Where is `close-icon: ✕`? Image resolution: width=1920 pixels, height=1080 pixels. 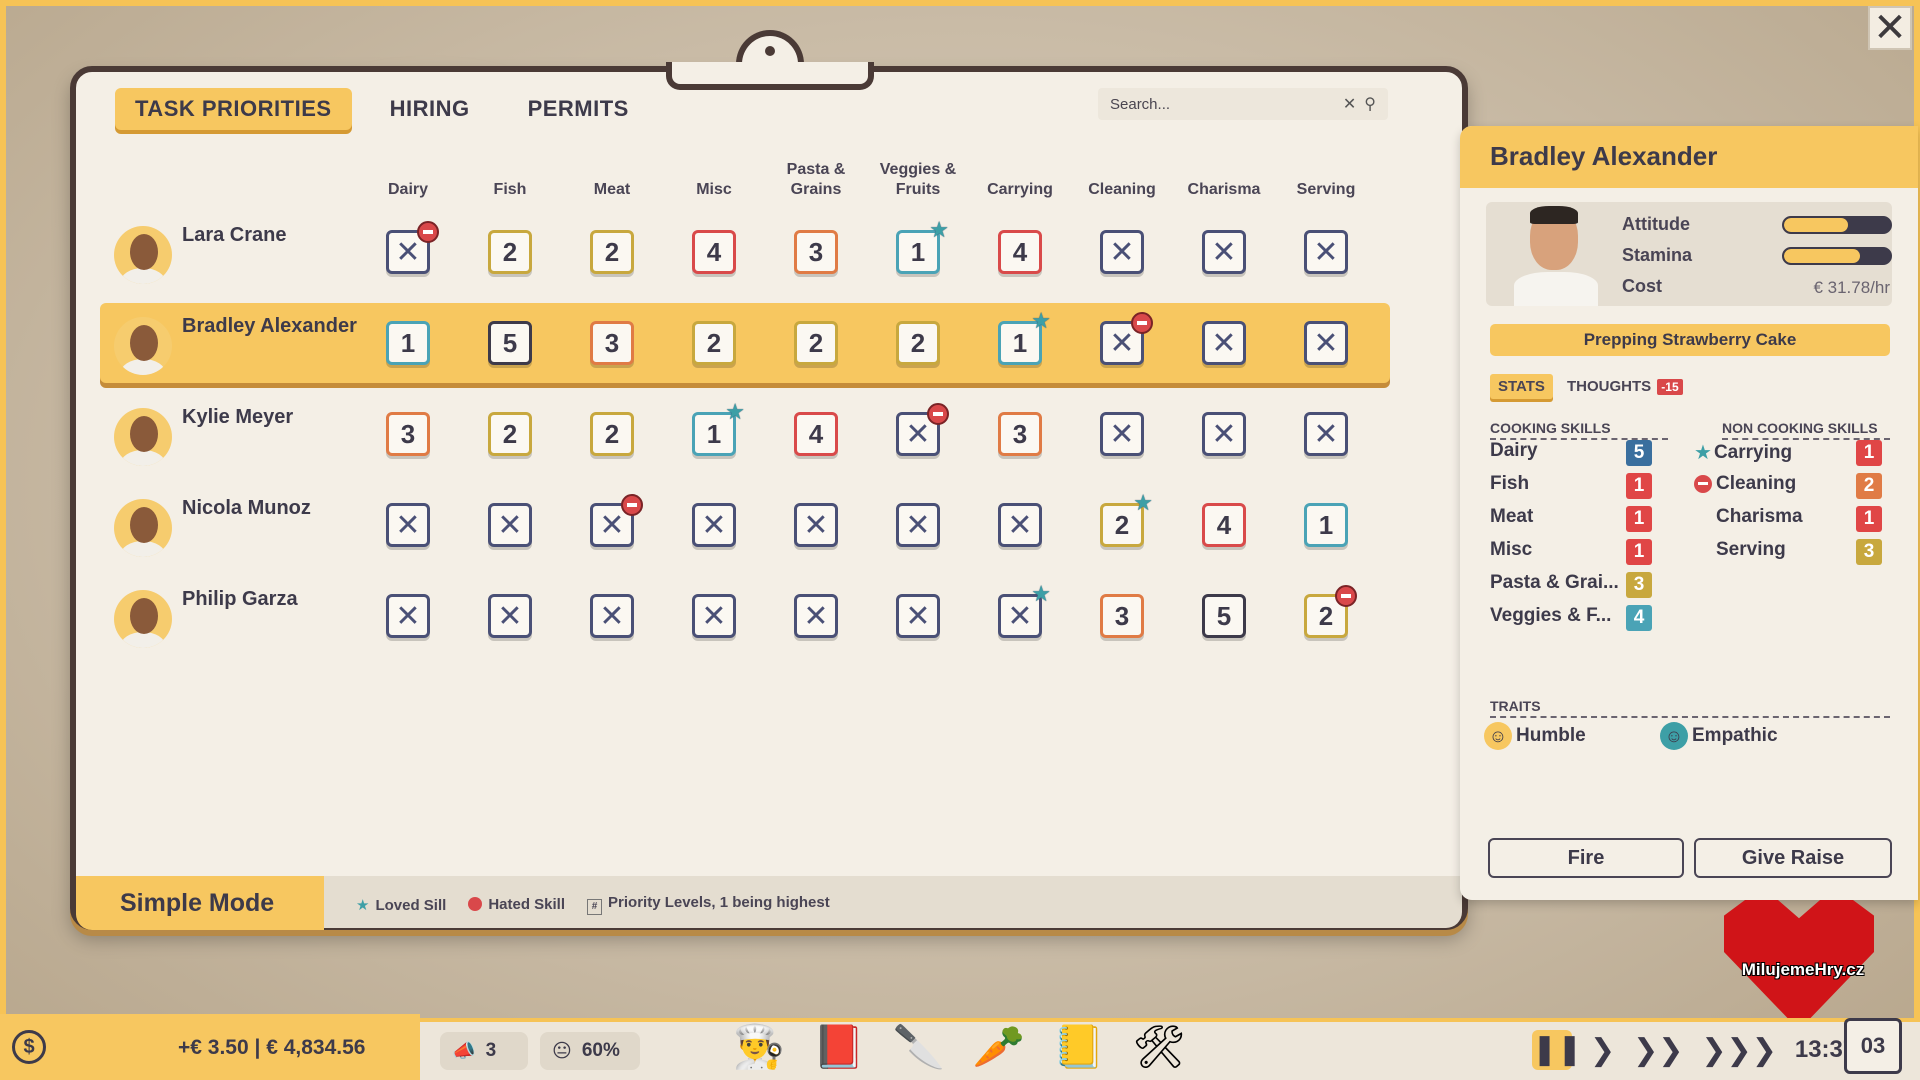 close-icon: ✕ is located at coordinates (1890, 28).